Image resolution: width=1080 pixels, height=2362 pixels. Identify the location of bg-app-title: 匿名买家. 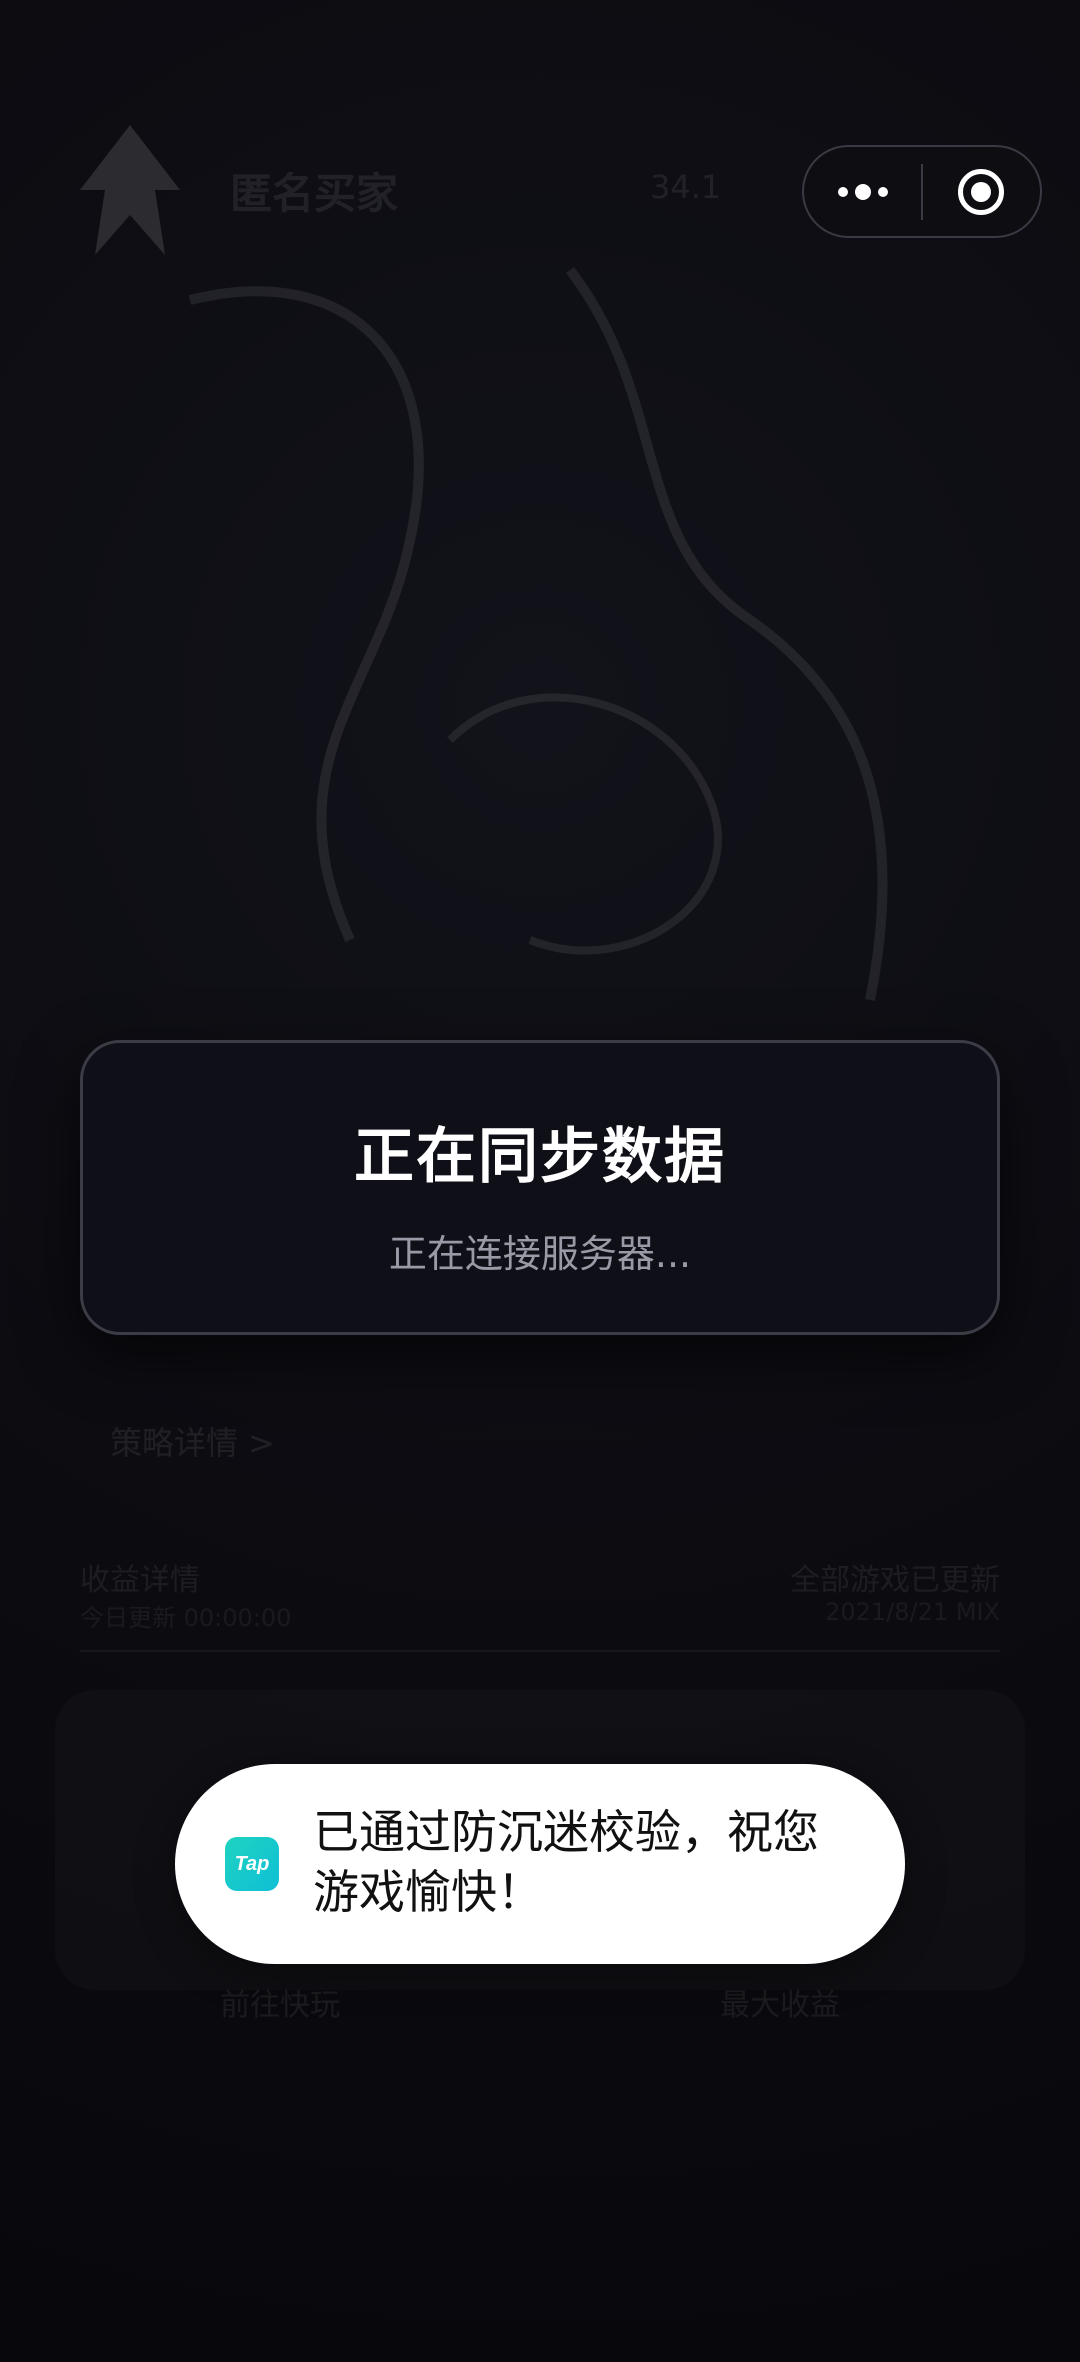
(314, 193).